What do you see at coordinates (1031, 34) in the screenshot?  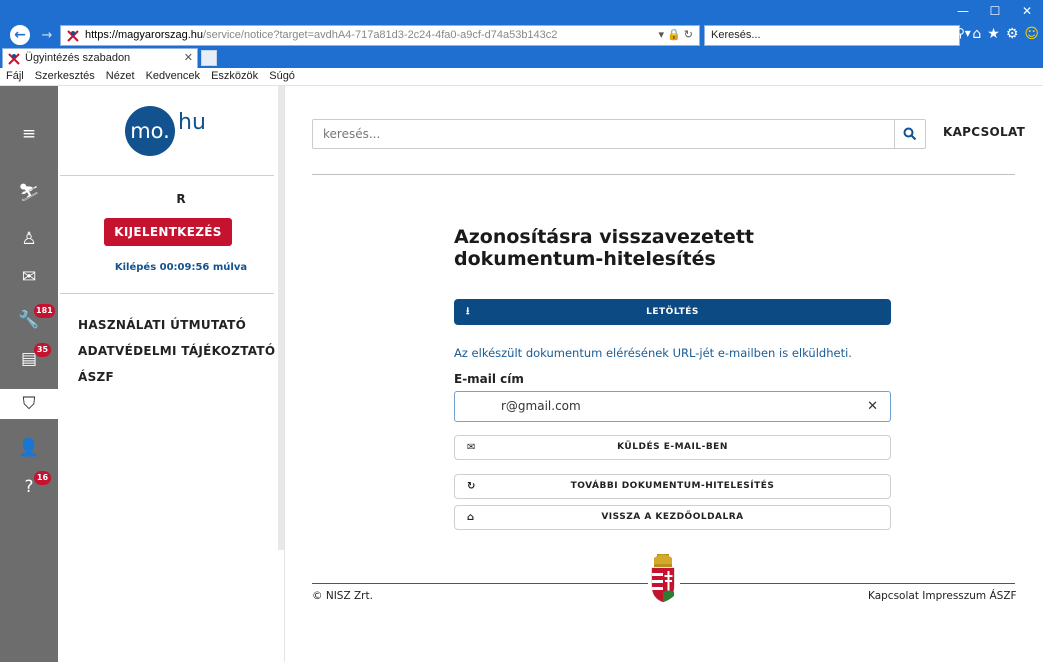 I see `smiley-icon: ☺` at bounding box center [1031, 34].